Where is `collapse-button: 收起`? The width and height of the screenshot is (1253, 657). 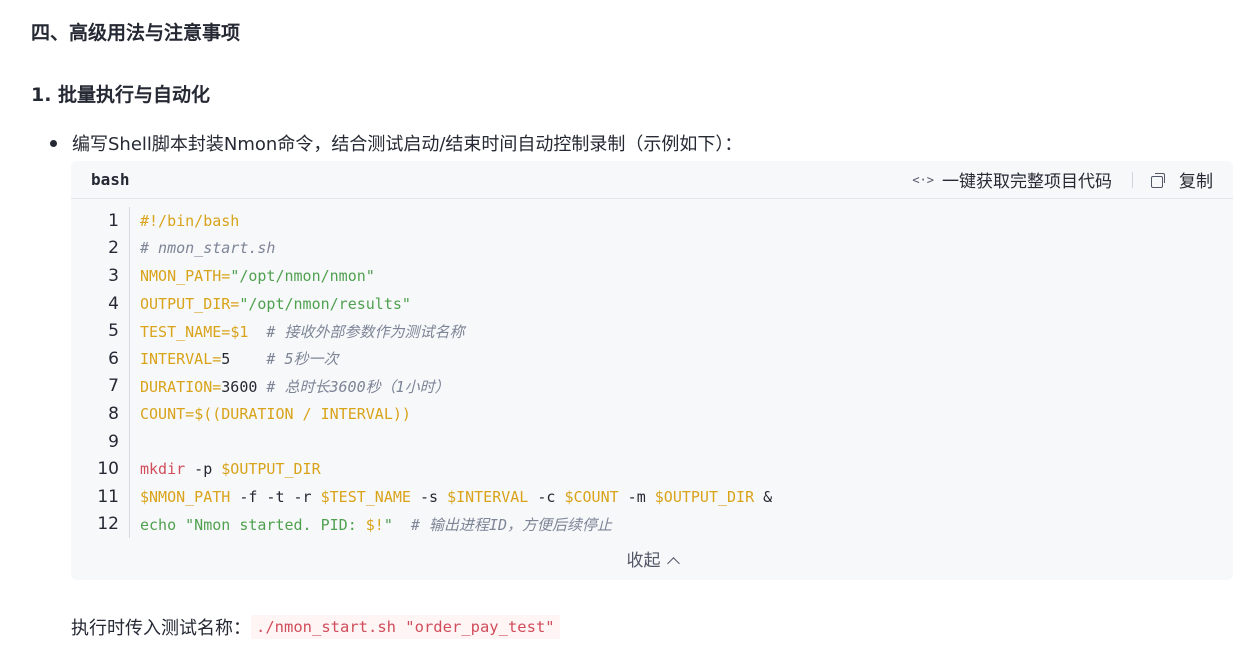 collapse-button: 收起 is located at coordinates (652, 558).